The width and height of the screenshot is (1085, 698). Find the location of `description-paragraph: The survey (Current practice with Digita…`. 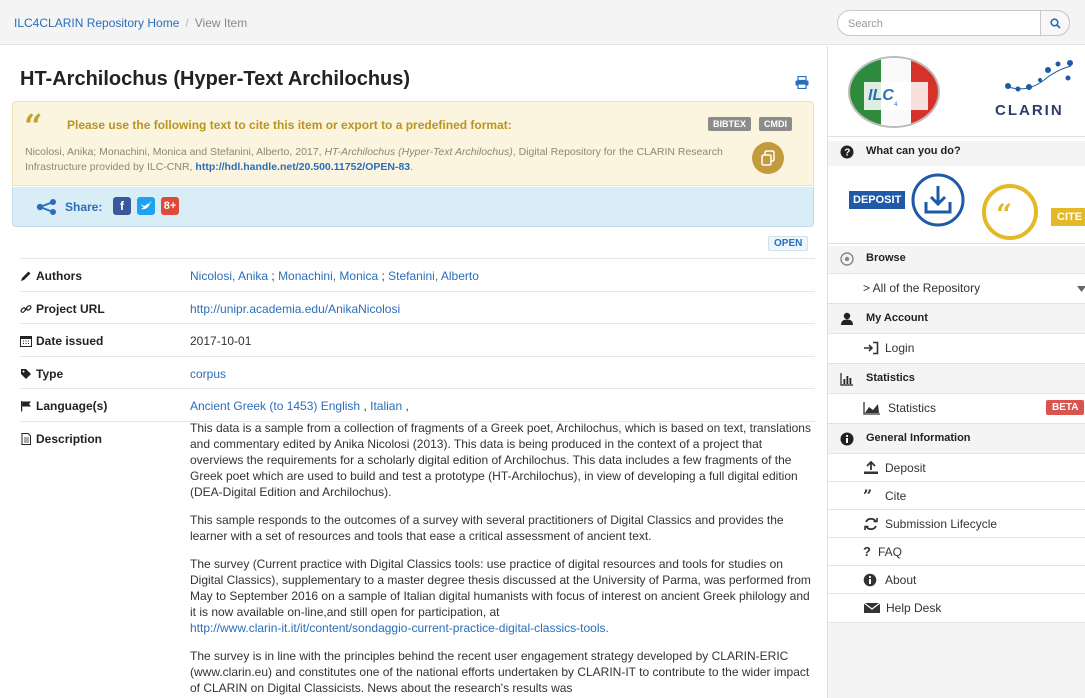

description-paragraph: The survey (Current practice with Digita… is located at coordinates (501, 596).